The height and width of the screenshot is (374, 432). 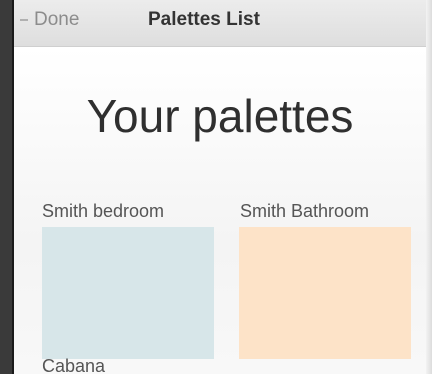 What do you see at coordinates (103, 211) in the screenshot?
I see `palette-name: Smith bedroom` at bounding box center [103, 211].